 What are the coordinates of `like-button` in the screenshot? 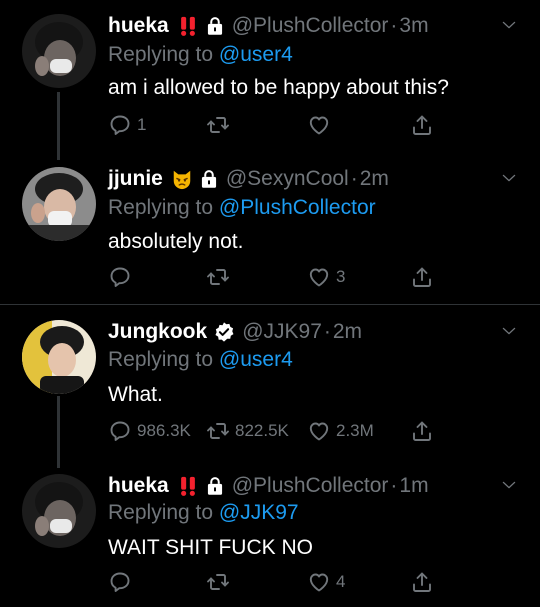 It's located at (321, 125).